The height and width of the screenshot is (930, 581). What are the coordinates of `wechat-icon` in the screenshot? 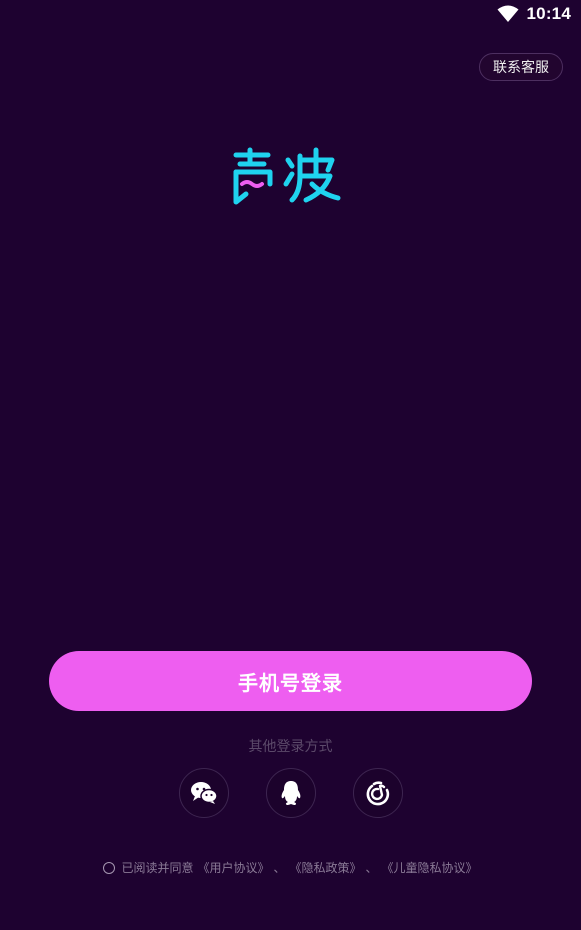 It's located at (204, 793).